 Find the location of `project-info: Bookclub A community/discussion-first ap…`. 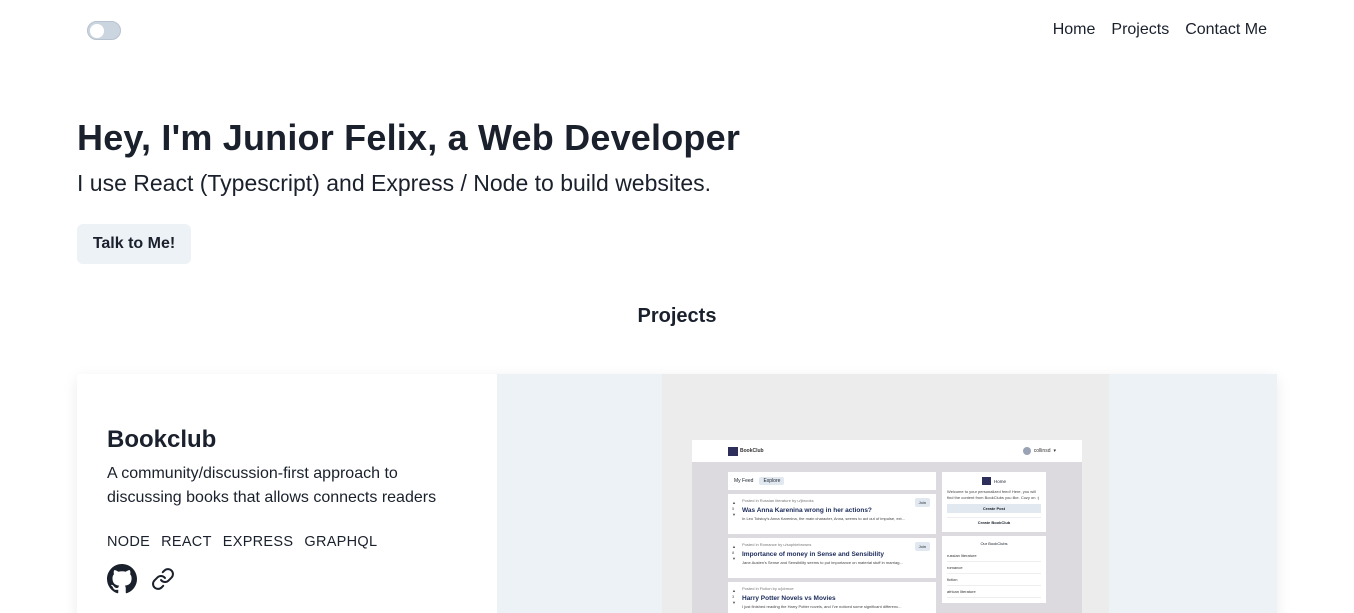

project-info: Bookclub A community/discussion-first ap… is located at coordinates (287, 512).